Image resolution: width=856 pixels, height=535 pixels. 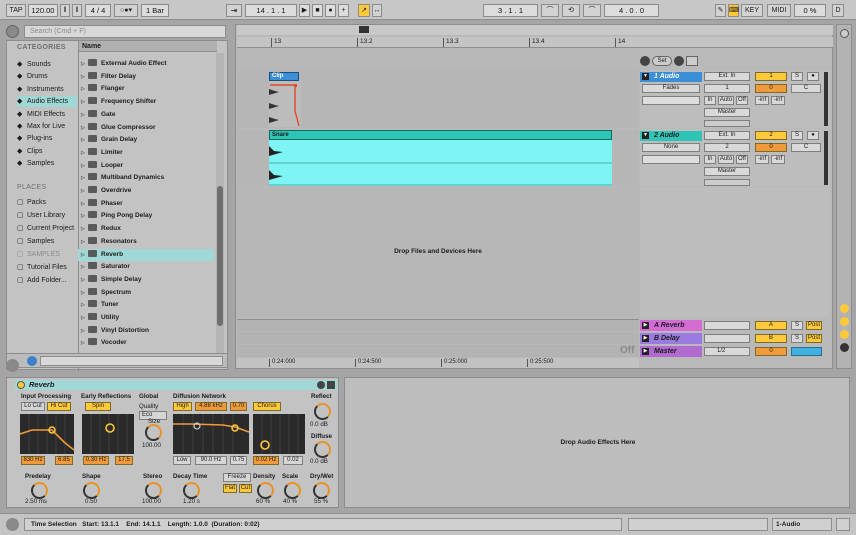 What do you see at coordinates (771, 147) in the screenshot?
I see `track-2-volume: 0` at bounding box center [771, 147].